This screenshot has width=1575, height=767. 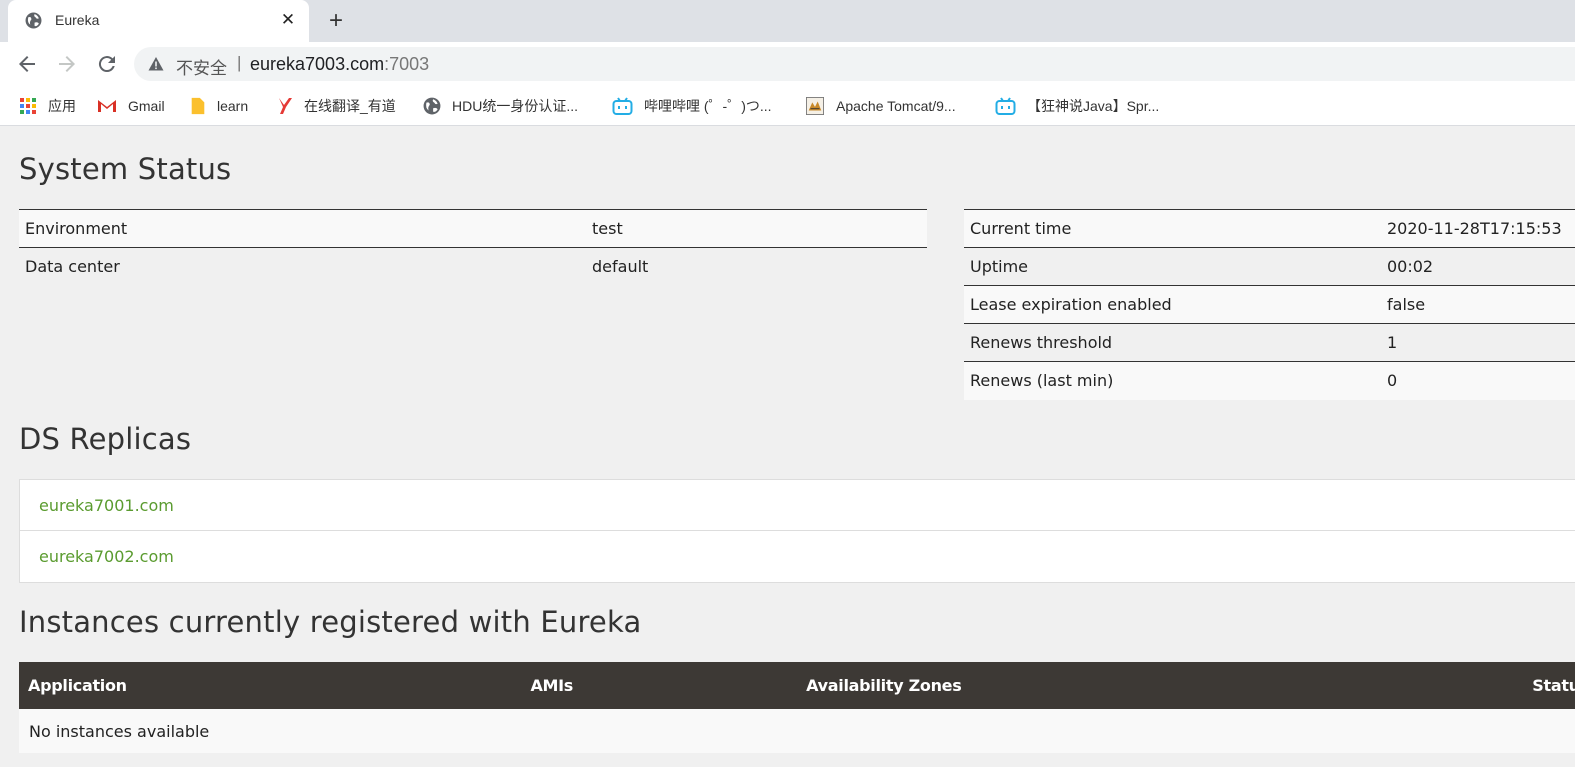 I want to click on status-row-renews-last-min: Renews (last min) 0, so click(x=1269, y=380).